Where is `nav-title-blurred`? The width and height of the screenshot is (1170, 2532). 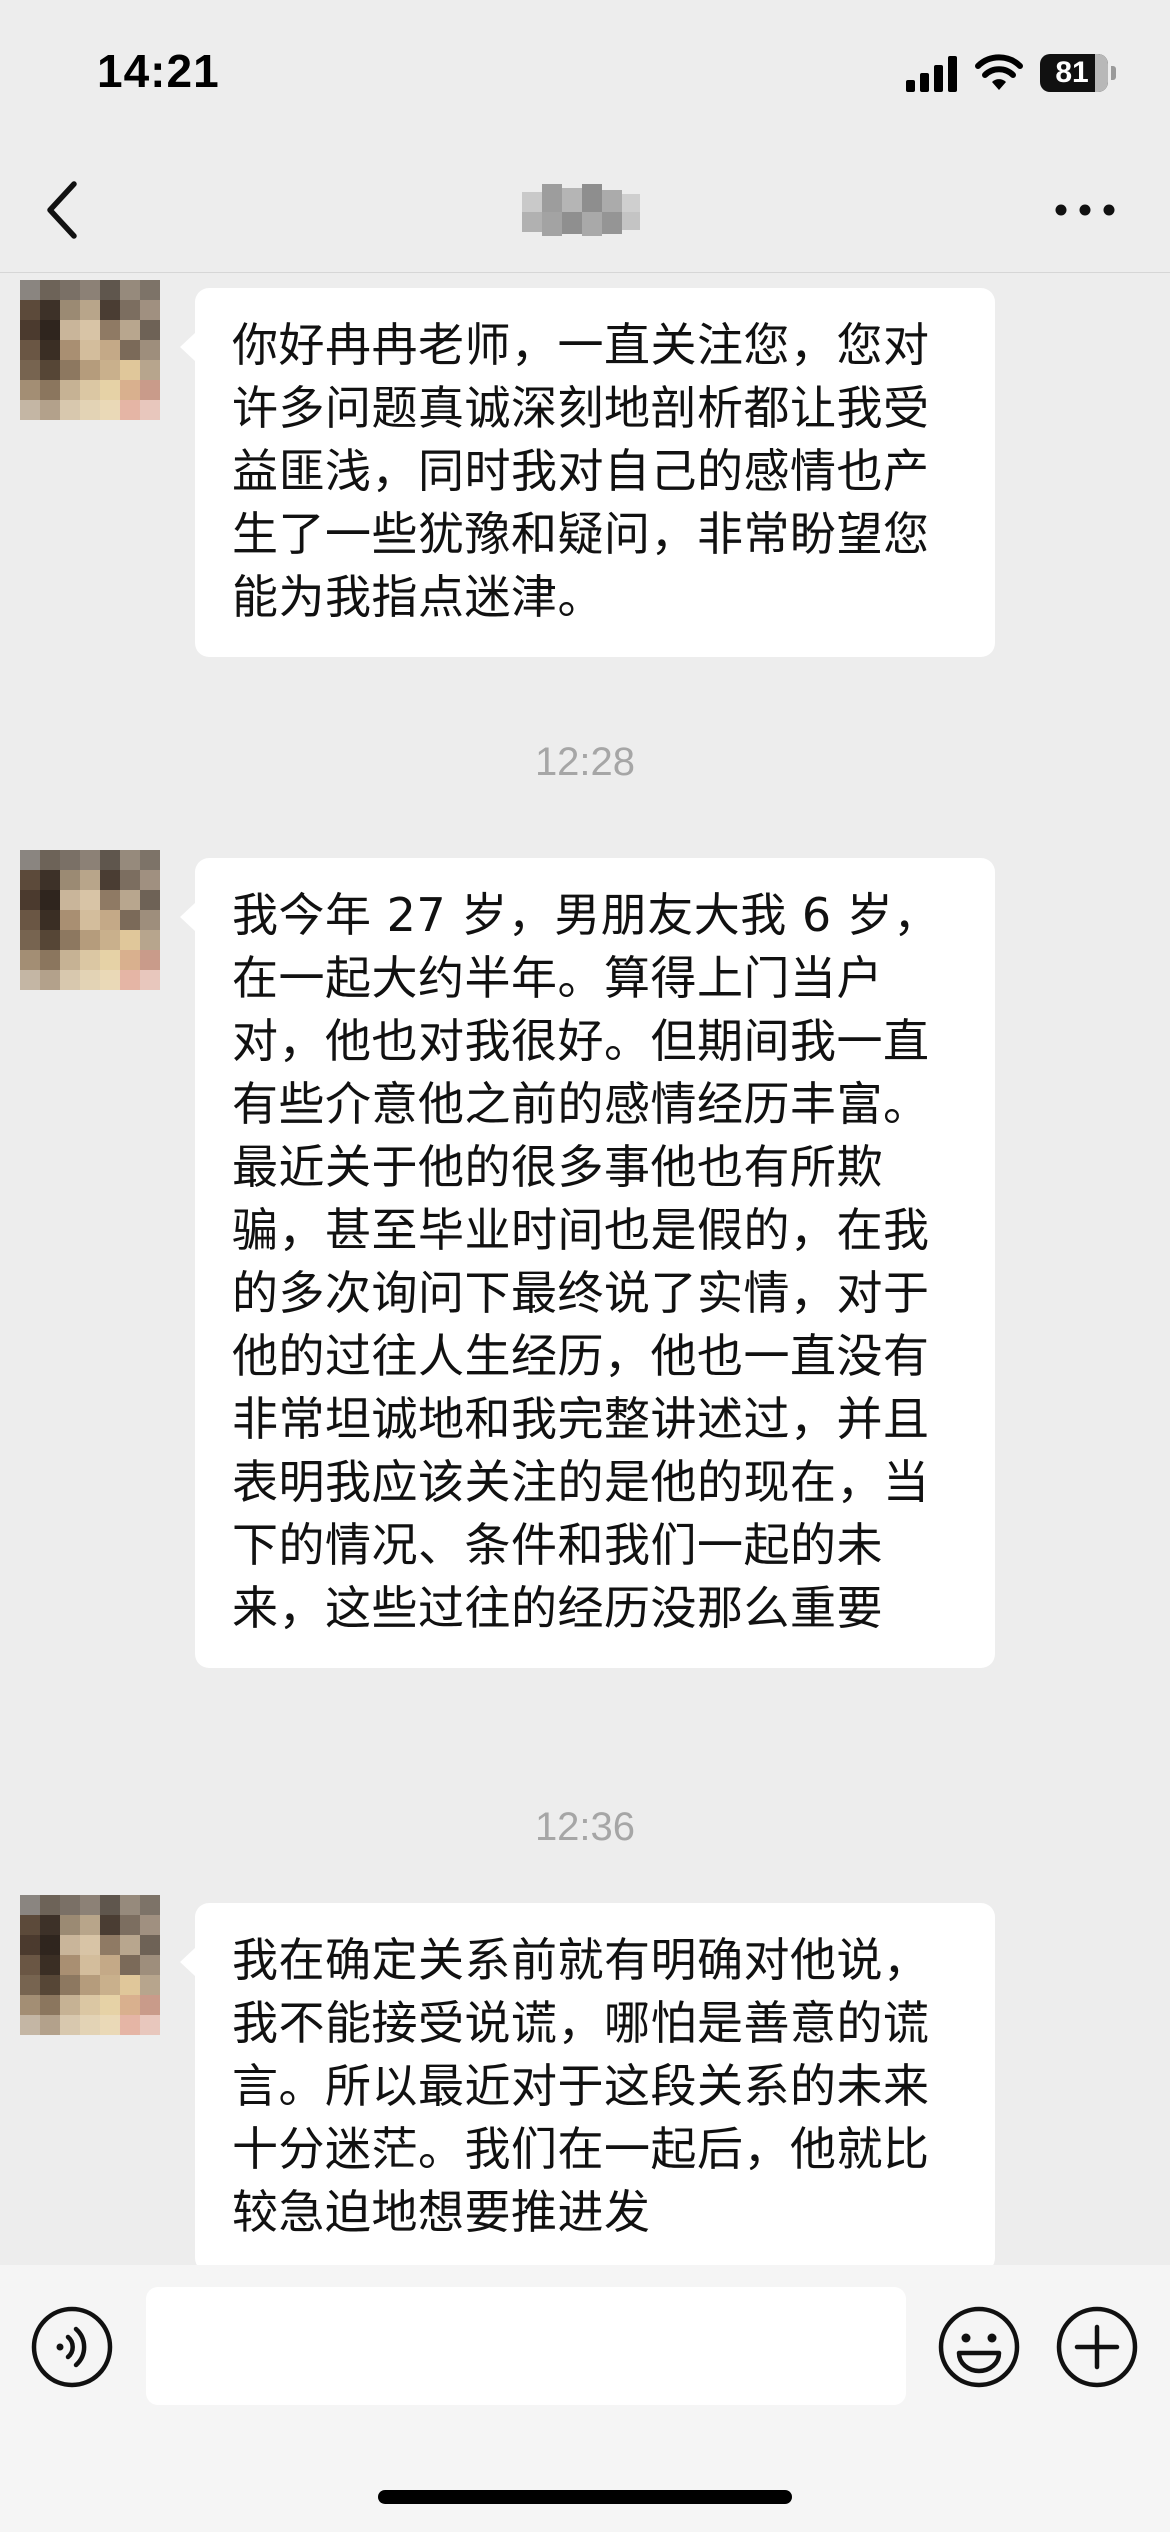 nav-title-blurred is located at coordinates (581, 210).